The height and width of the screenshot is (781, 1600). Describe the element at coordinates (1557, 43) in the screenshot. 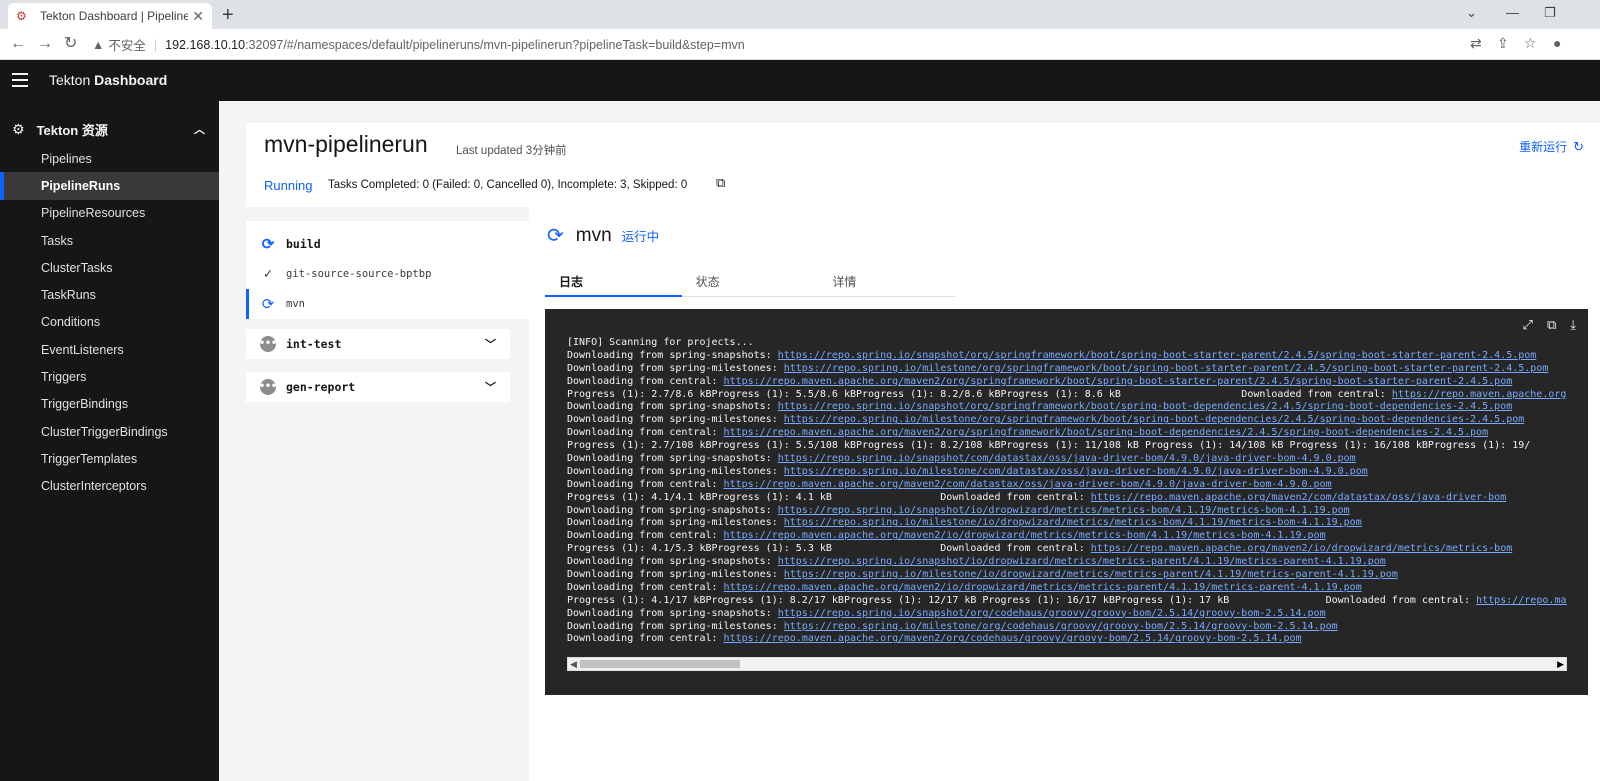

I see `profile-icon: ●` at that location.